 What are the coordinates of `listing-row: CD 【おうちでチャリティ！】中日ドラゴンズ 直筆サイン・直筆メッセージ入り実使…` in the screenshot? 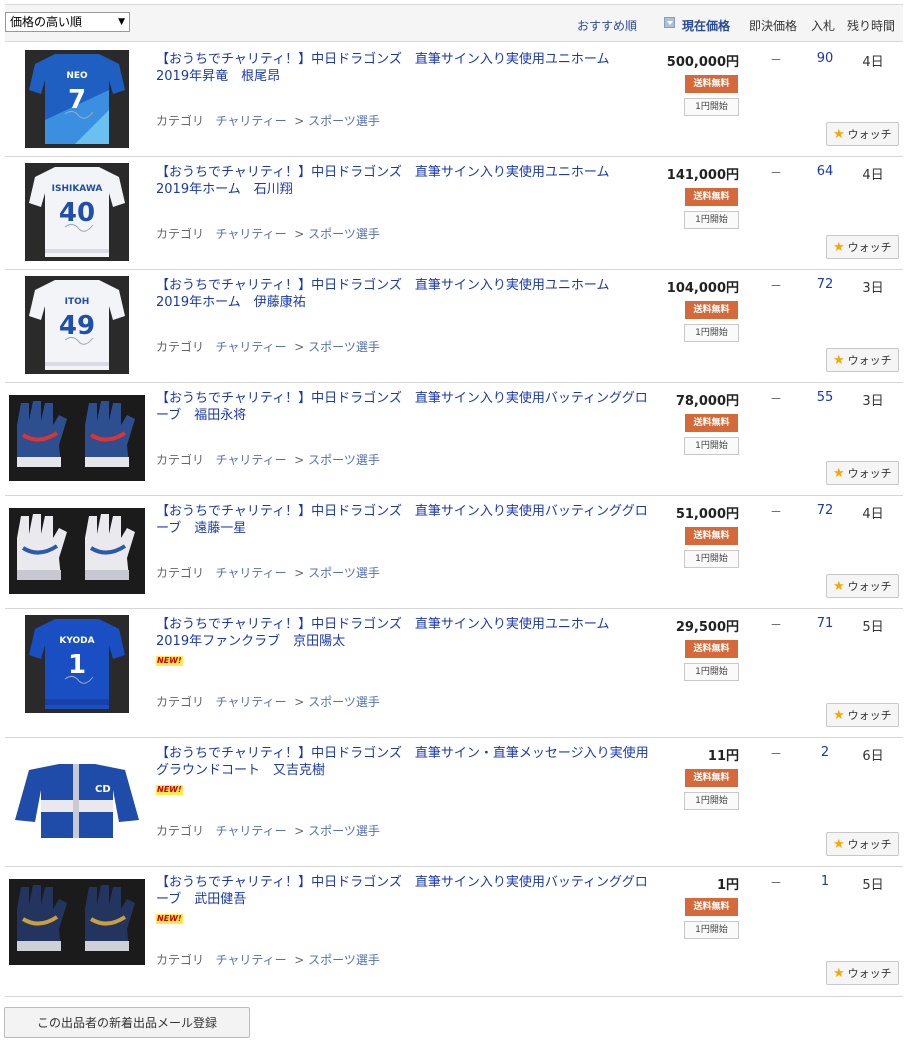 It's located at (454, 802).